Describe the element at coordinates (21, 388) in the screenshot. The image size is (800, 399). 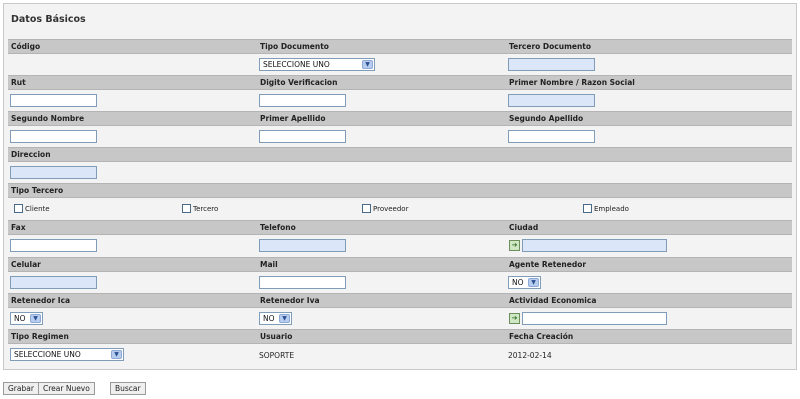
I see `grabar-button: Grabar` at that location.